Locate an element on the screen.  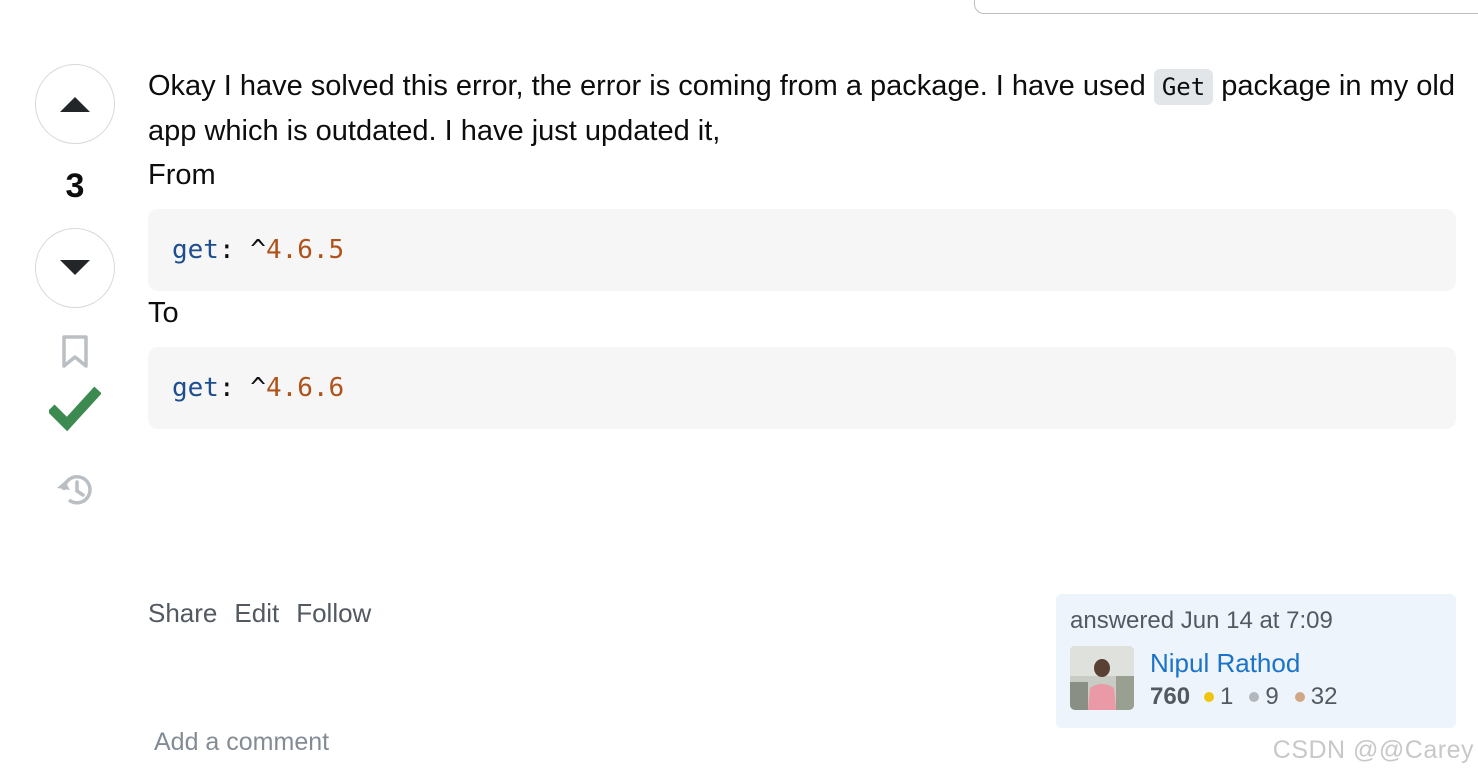
bronze-badges: 32 is located at coordinates (1316, 697).